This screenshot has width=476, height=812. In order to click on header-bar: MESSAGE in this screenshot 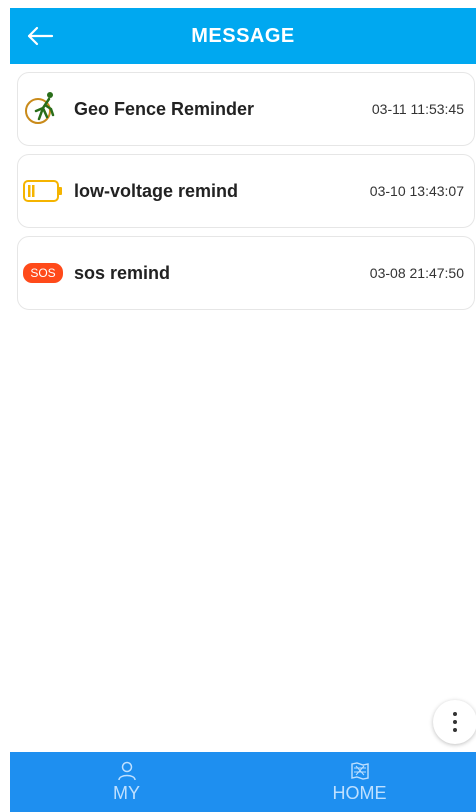, I will do `click(243, 36)`.